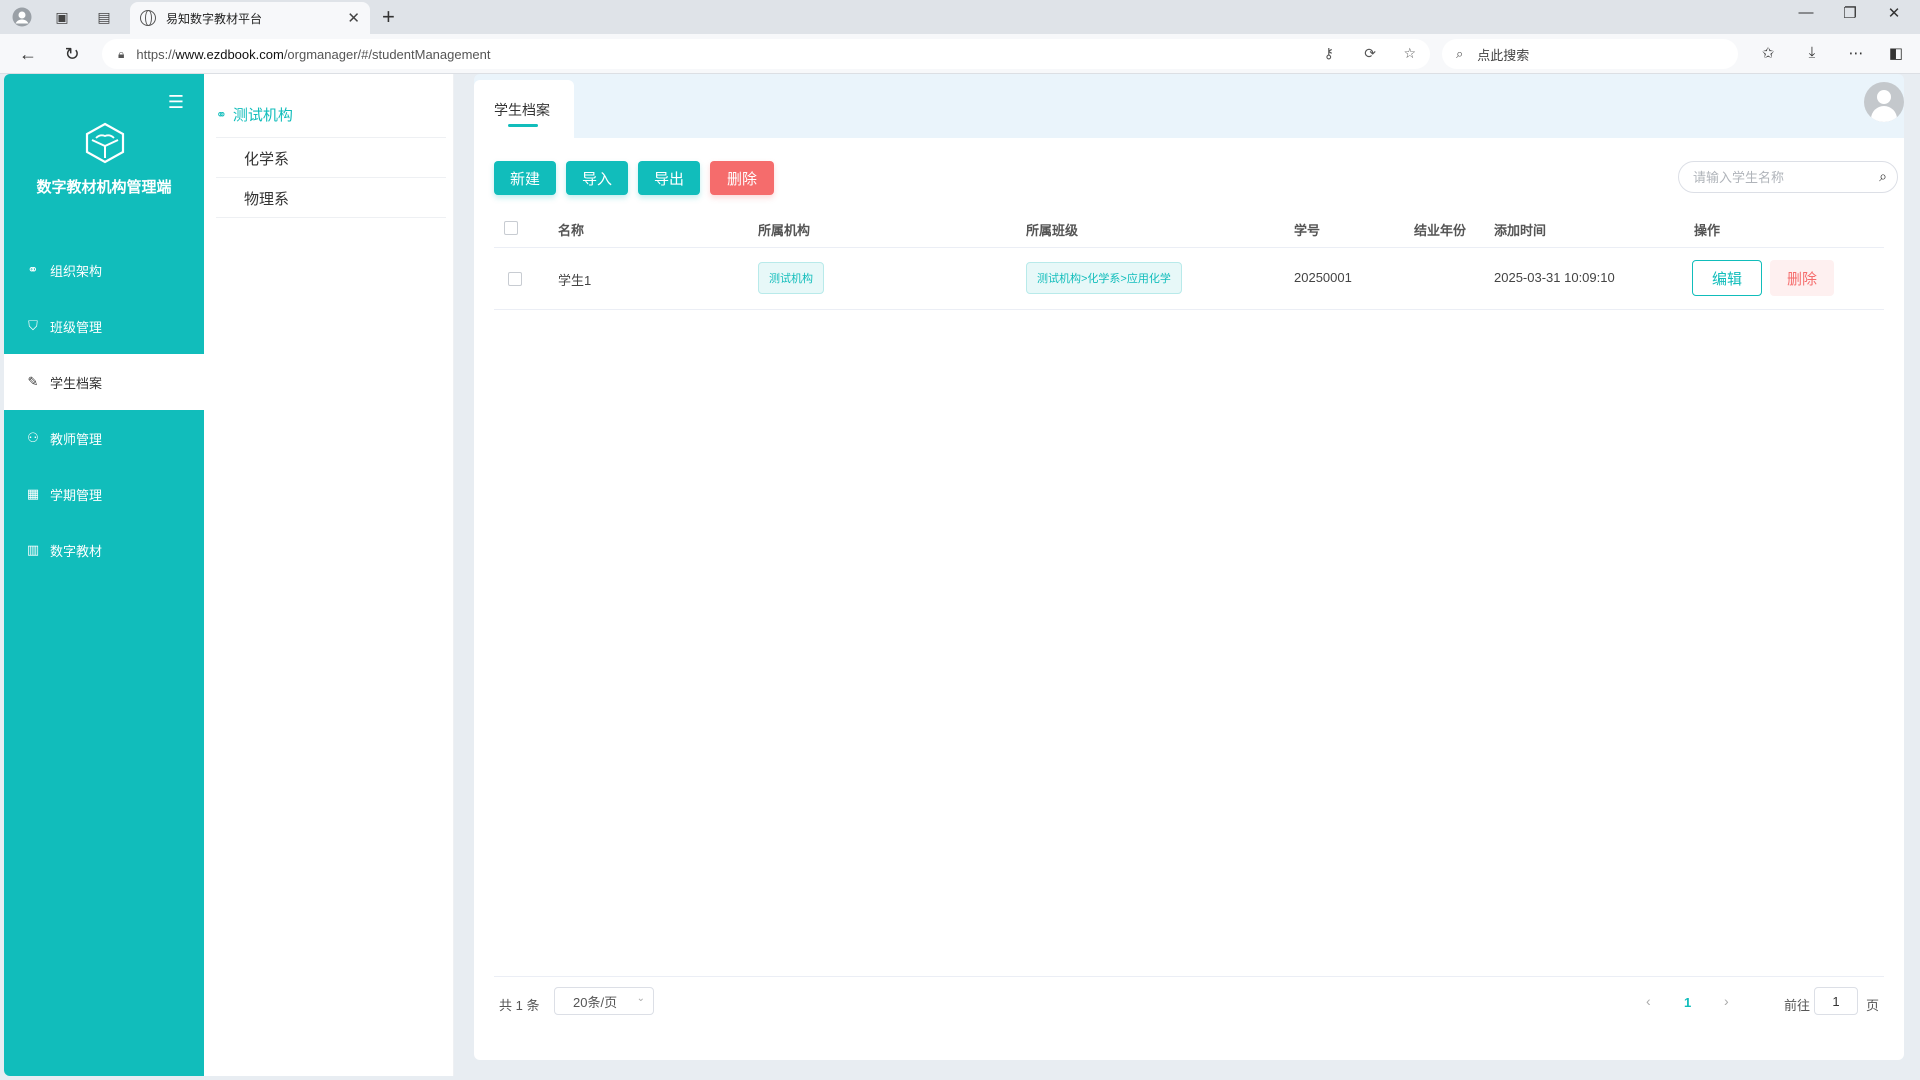 The image size is (1920, 1080). I want to click on student-number: 20250001, so click(1323, 277).